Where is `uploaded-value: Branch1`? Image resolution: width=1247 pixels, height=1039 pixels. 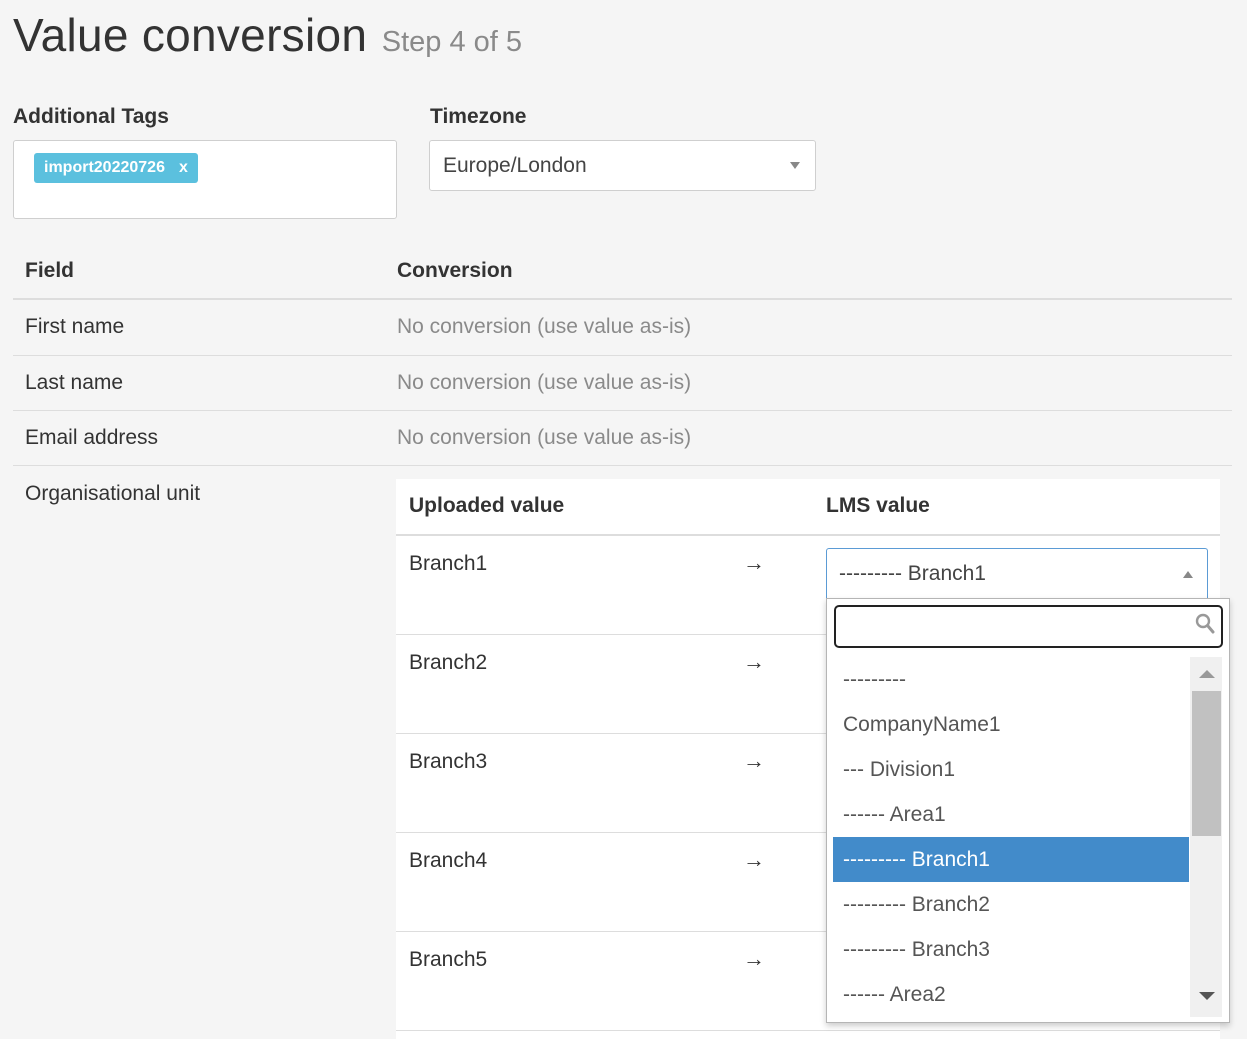 uploaded-value: Branch1 is located at coordinates (448, 563).